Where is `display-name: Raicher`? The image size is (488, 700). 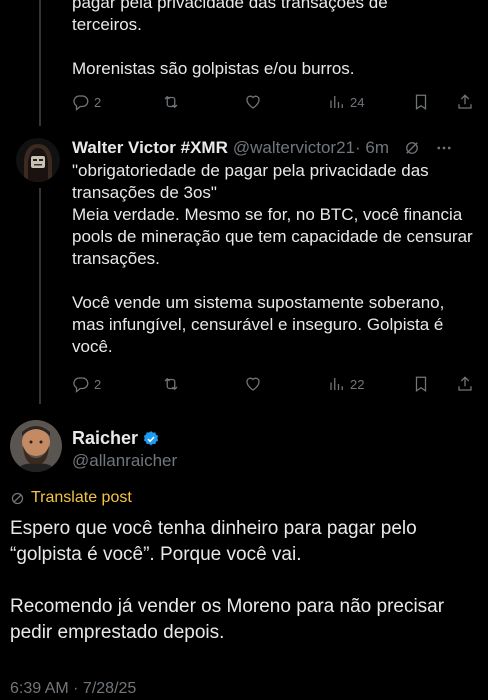
display-name: Raicher is located at coordinates (116, 438).